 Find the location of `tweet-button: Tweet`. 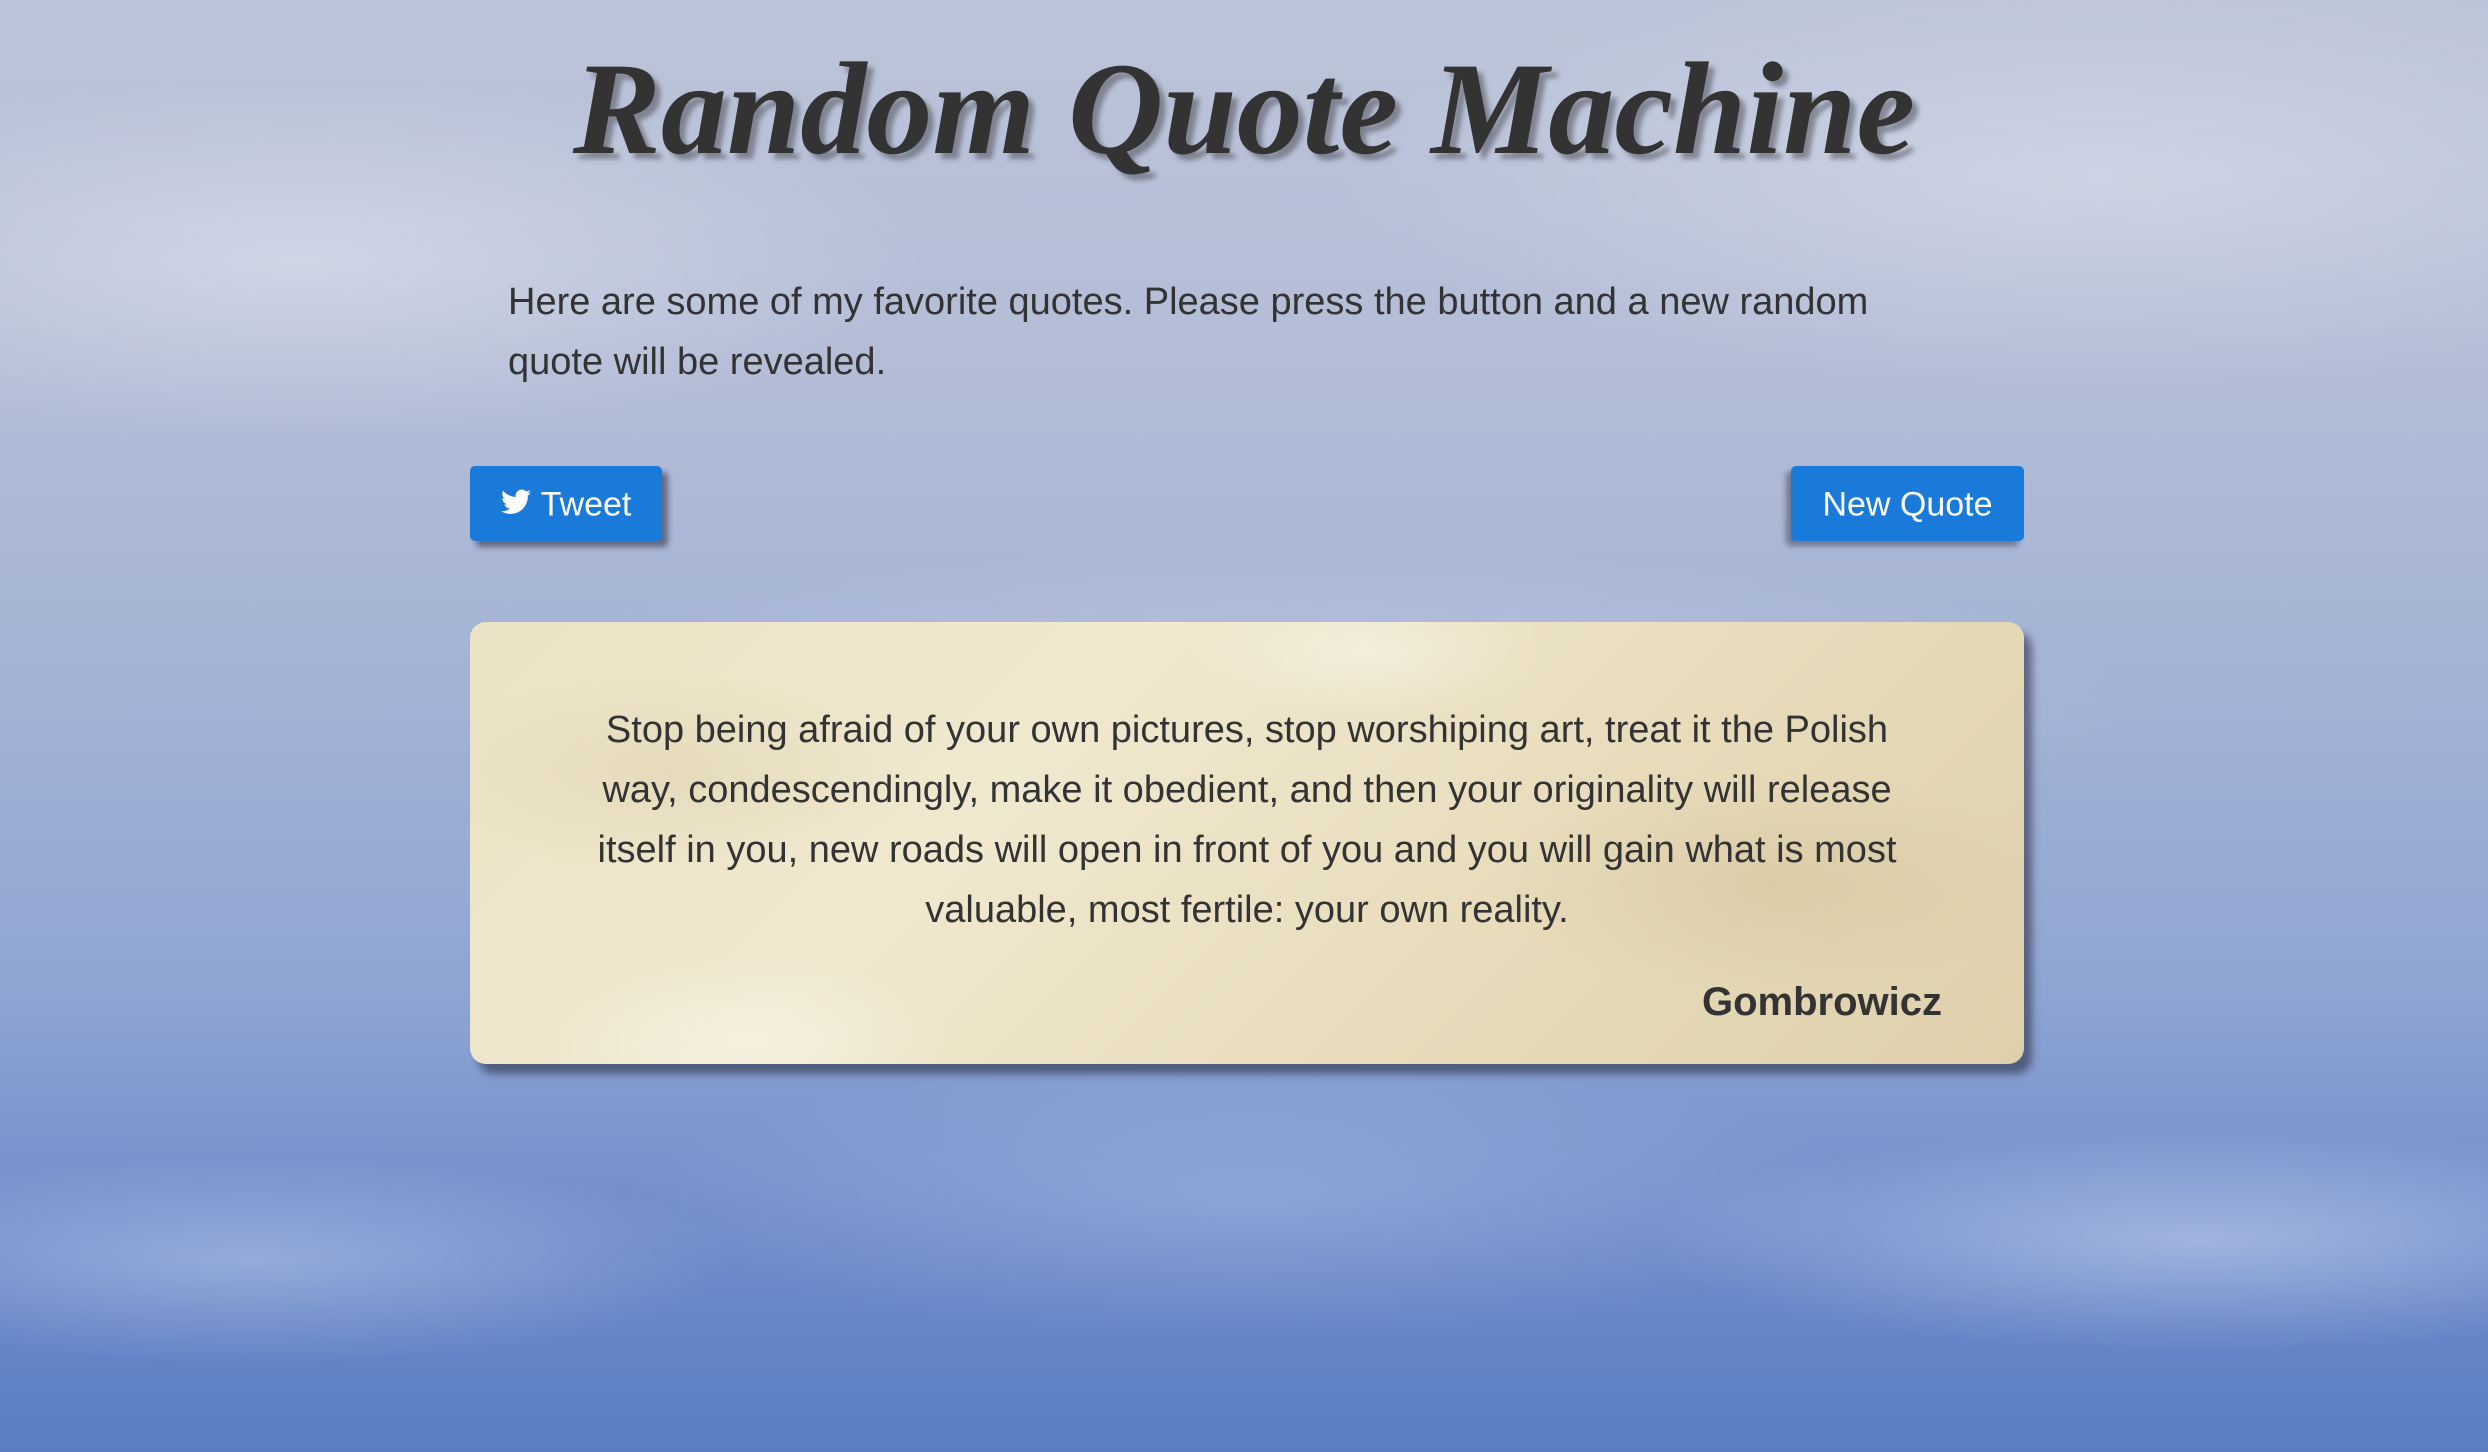

tweet-button: Tweet is located at coordinates (566, 503).